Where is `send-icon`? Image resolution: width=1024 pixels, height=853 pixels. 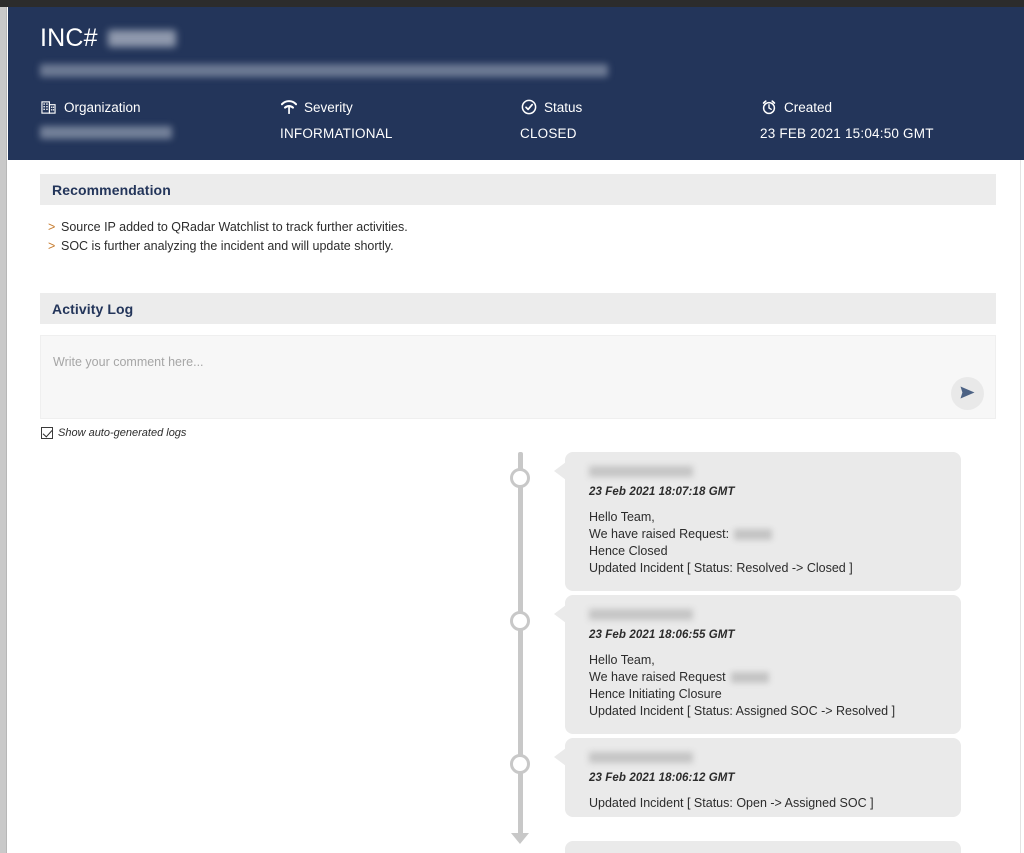
send-icon is located at coordinates (967, 394).